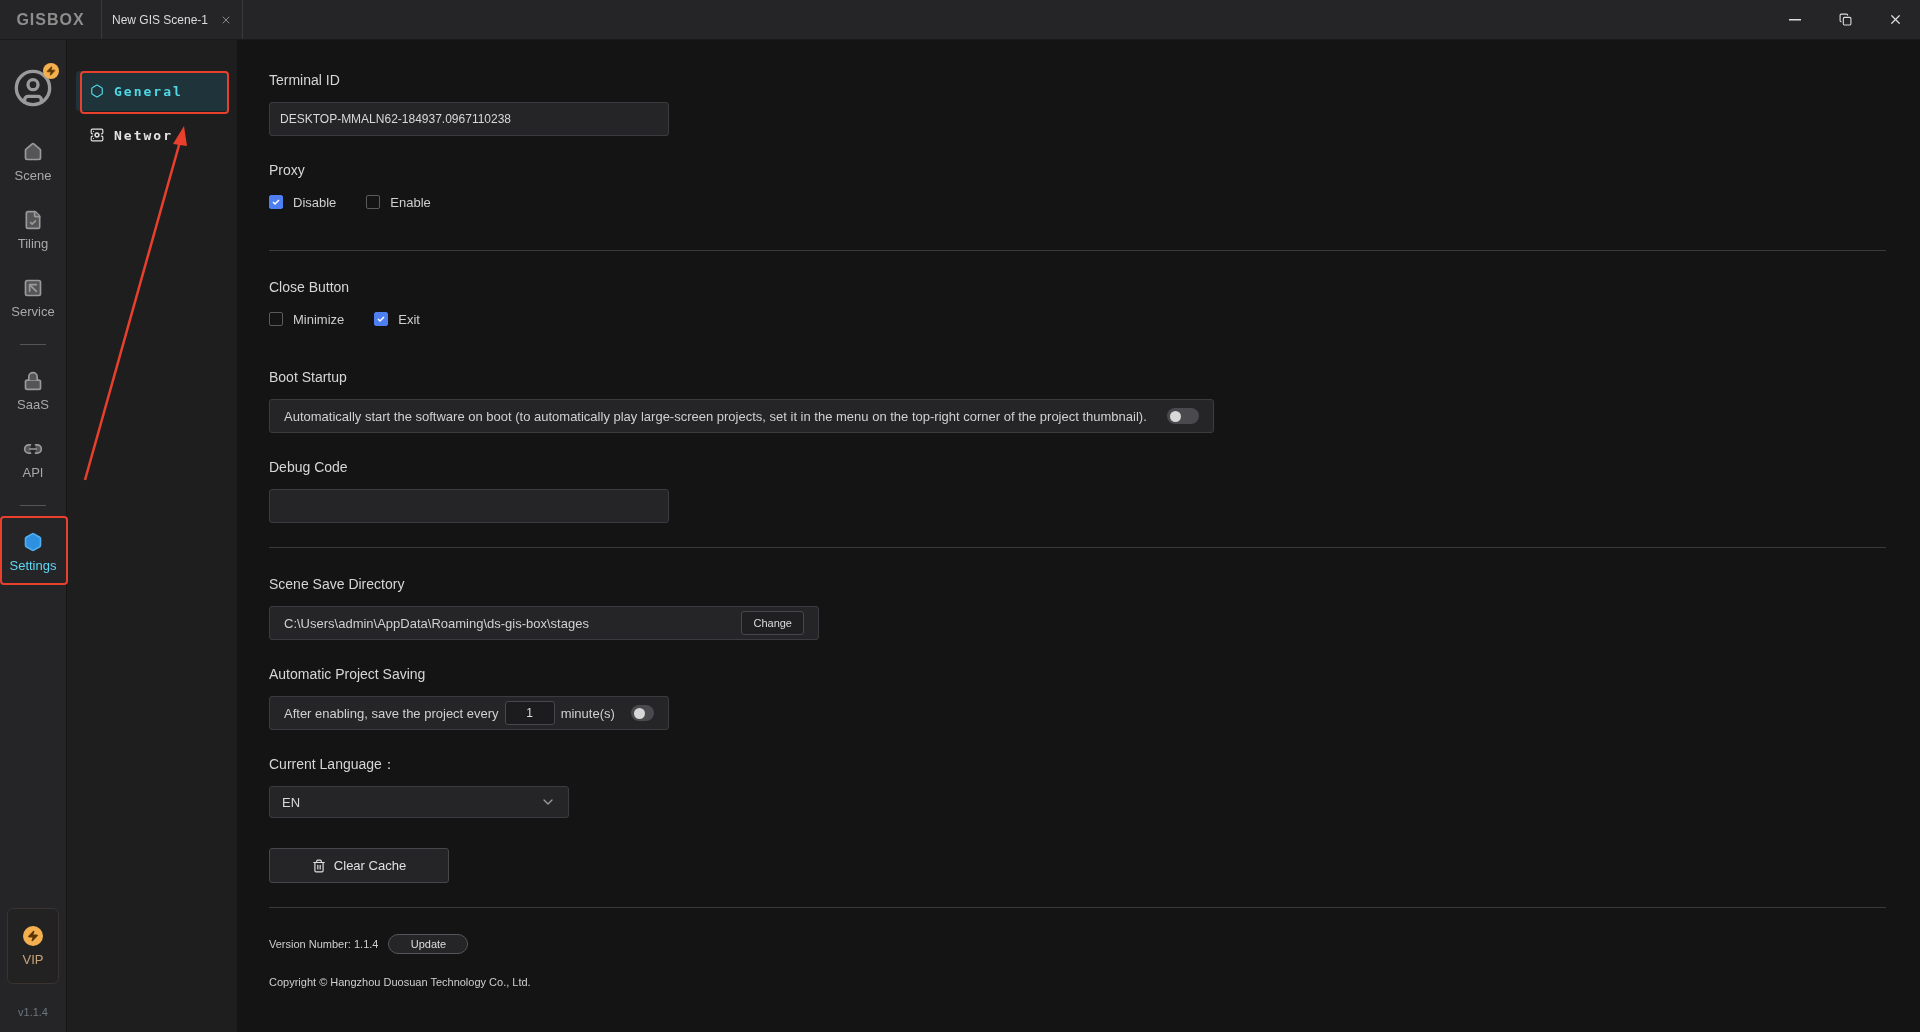 Image resolution: width=1920 pixels, height=1032 pixels. I want to click on unit-text: minute(s), so click(587, 713).